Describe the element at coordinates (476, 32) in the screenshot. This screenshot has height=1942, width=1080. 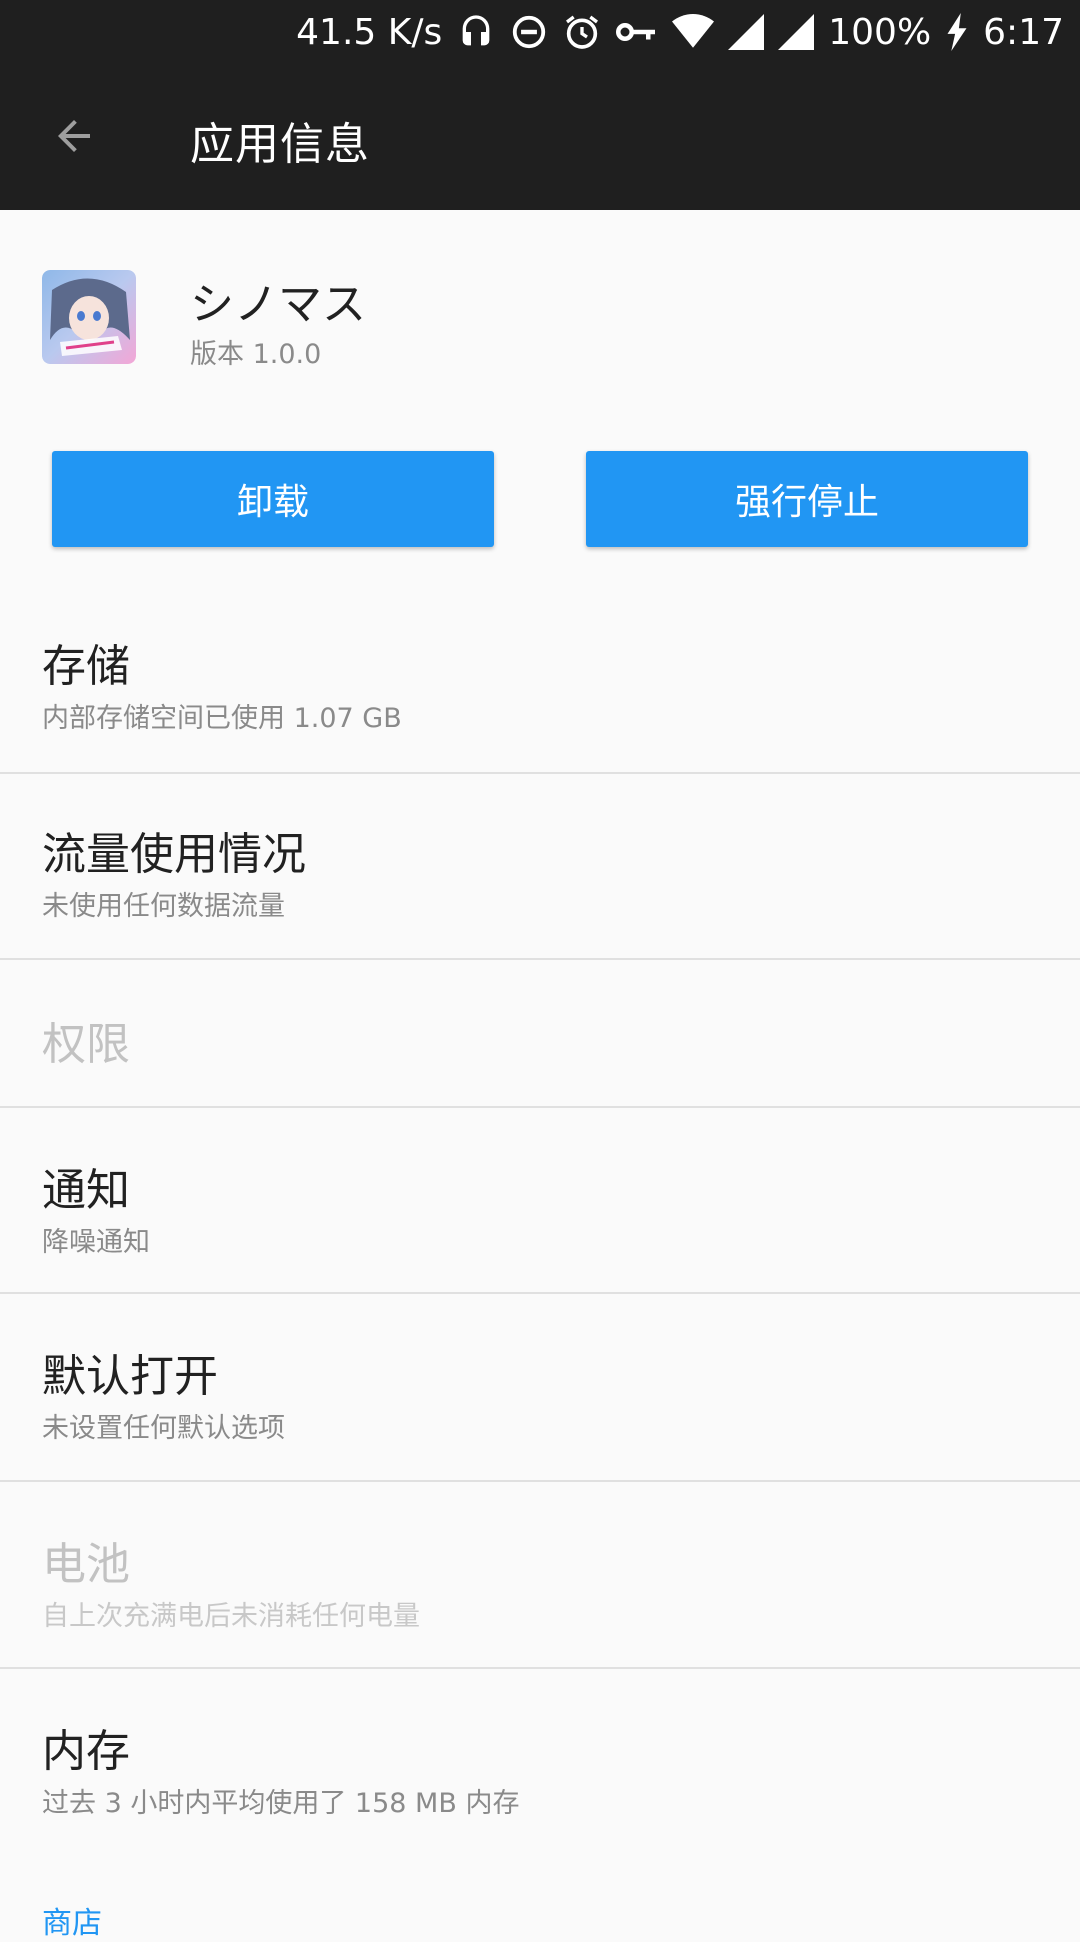
I see `headset-icon` at that location.